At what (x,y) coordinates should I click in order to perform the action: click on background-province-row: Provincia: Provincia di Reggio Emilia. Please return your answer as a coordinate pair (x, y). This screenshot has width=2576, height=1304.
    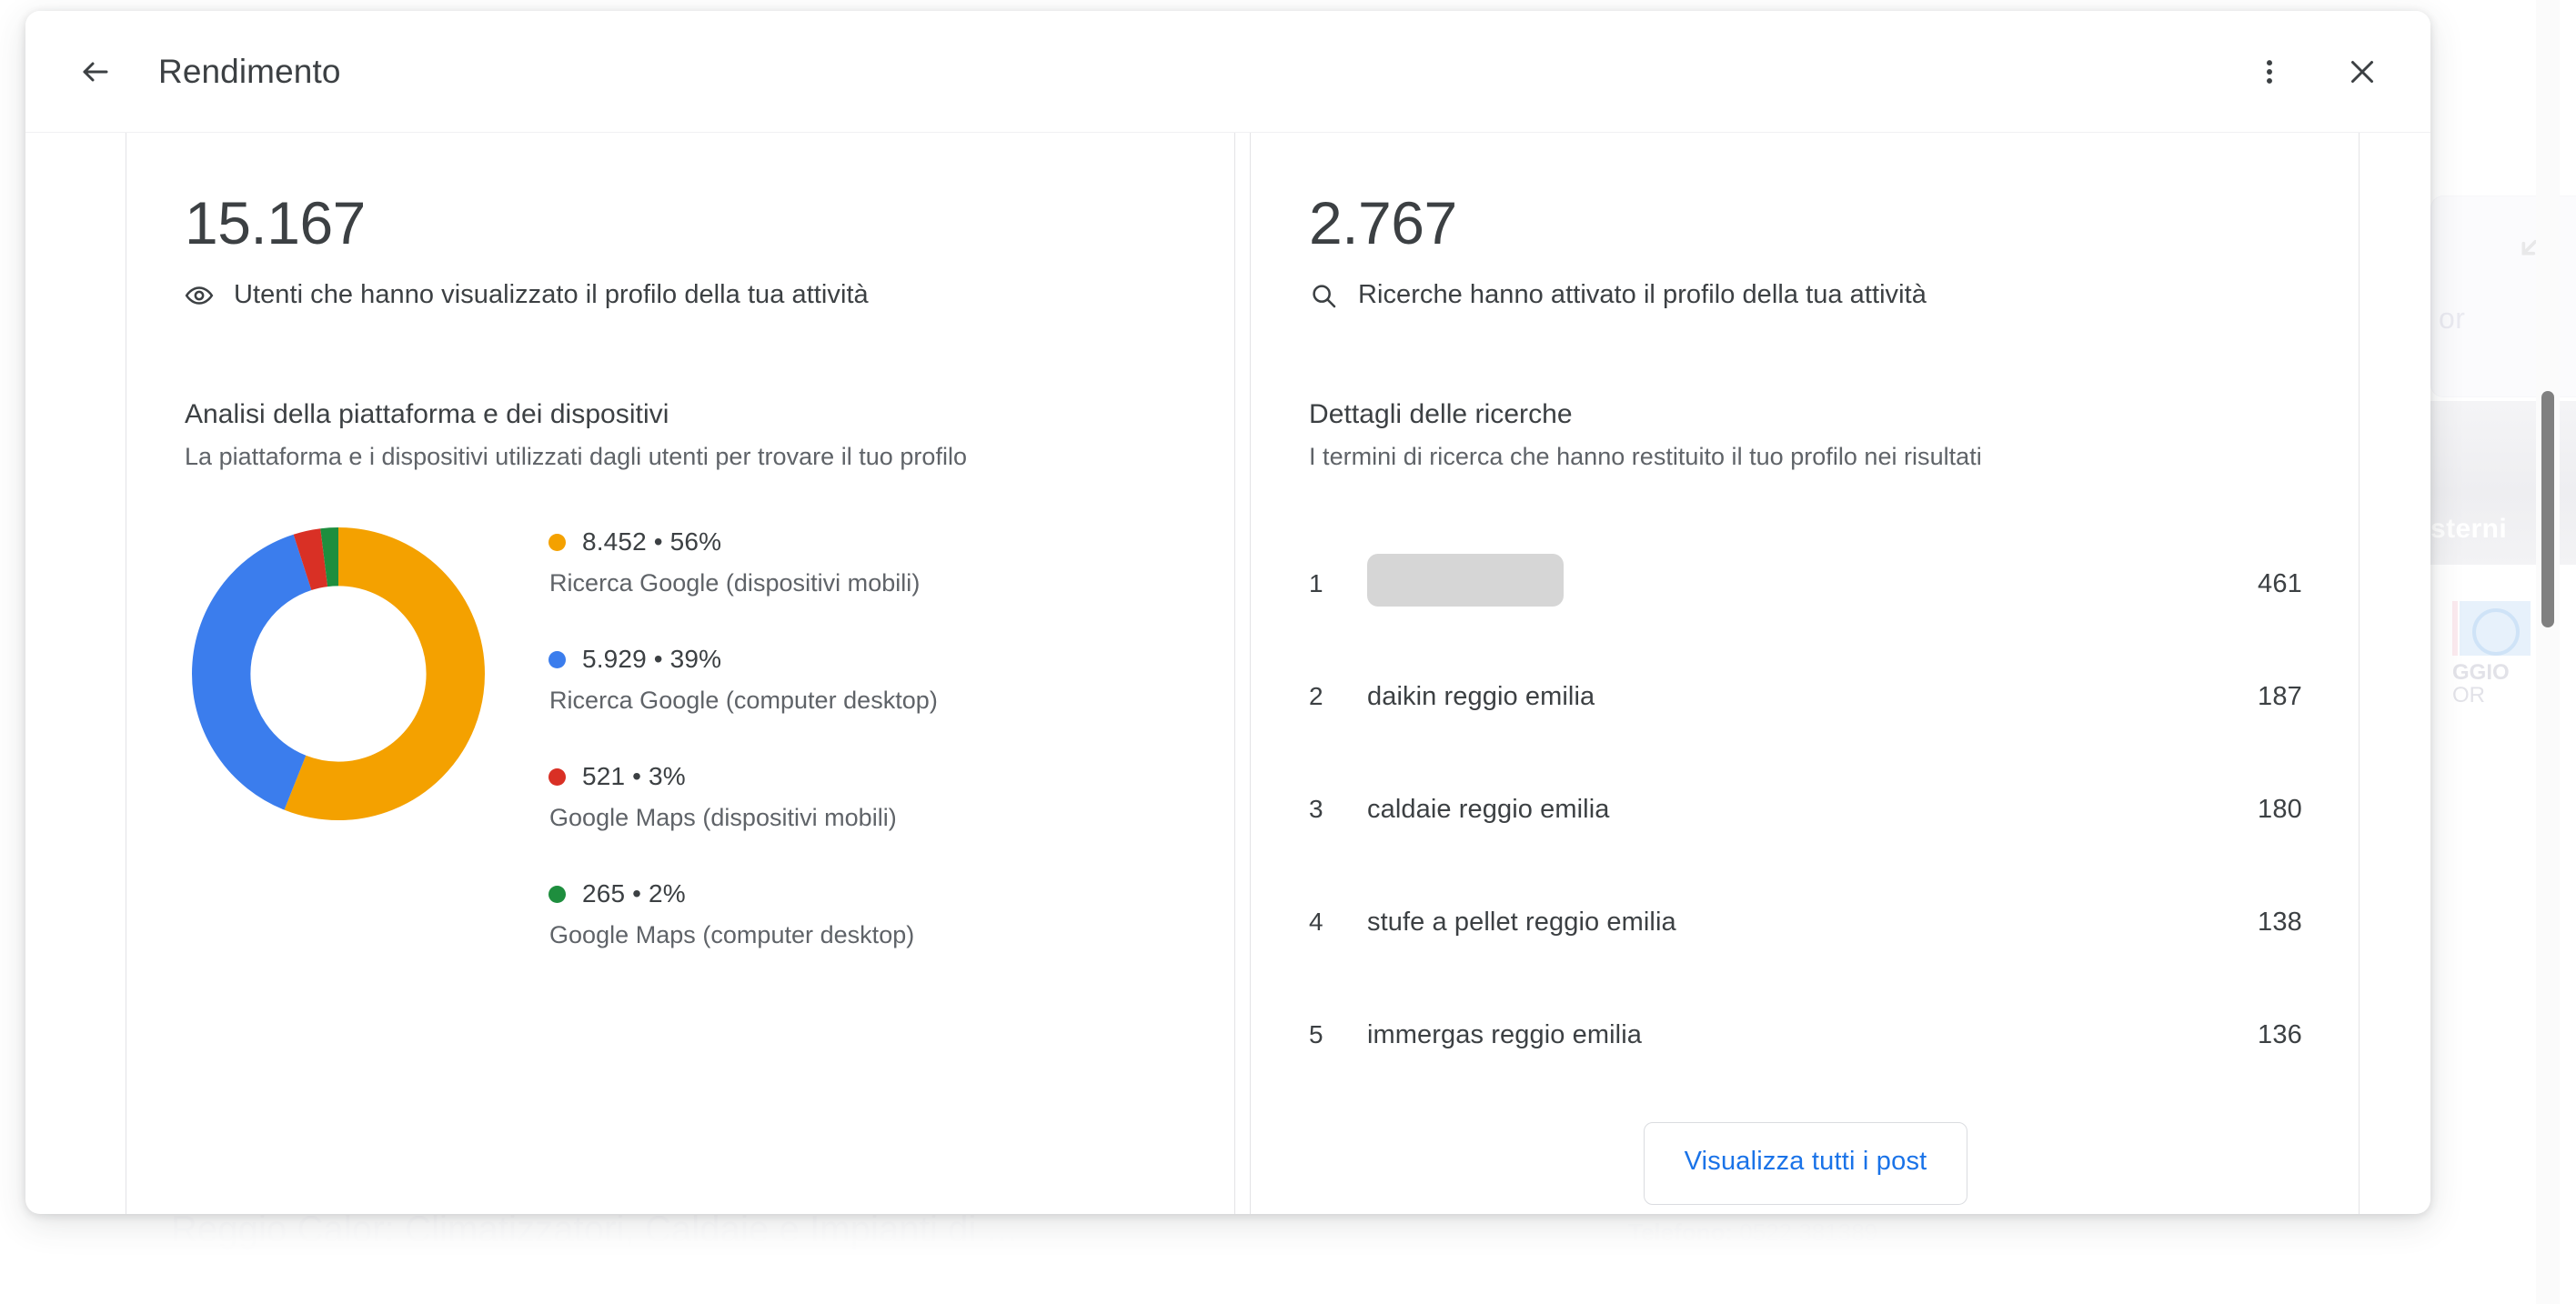
    Looking at the image, I should click on (2037, 1297).